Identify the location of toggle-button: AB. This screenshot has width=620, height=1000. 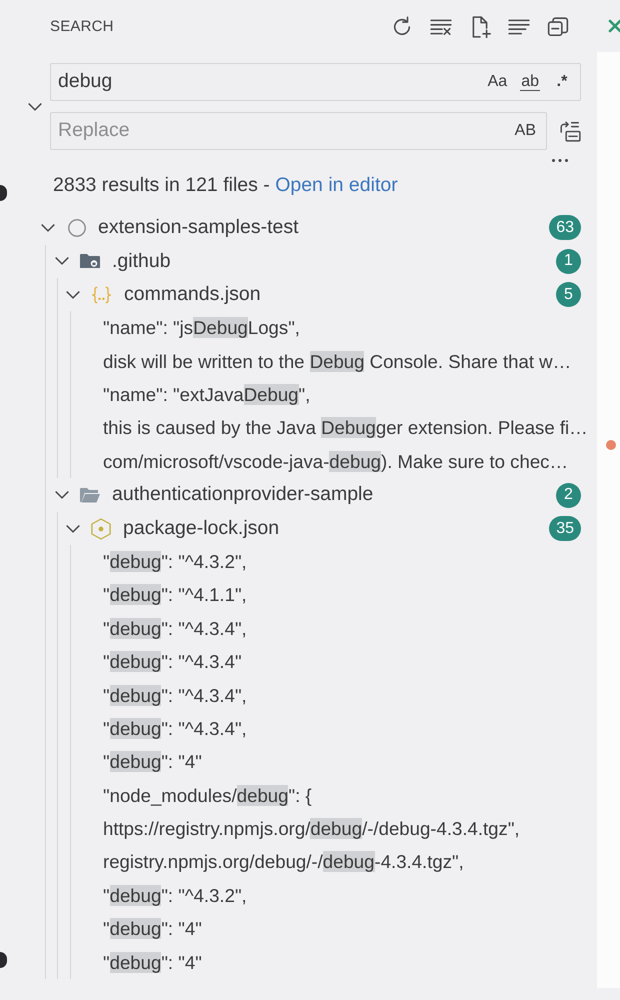
(525, 131).